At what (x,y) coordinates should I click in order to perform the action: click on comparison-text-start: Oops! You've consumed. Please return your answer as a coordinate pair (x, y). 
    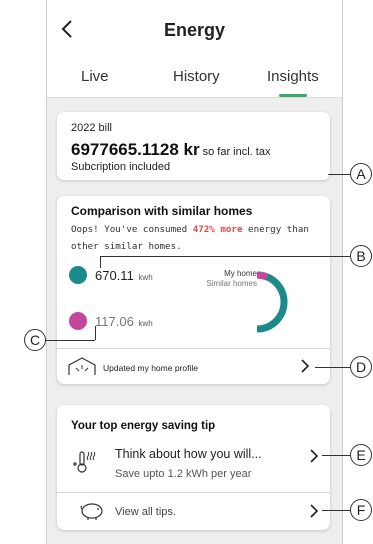
    Looking at the image, I should click on (132, 229).